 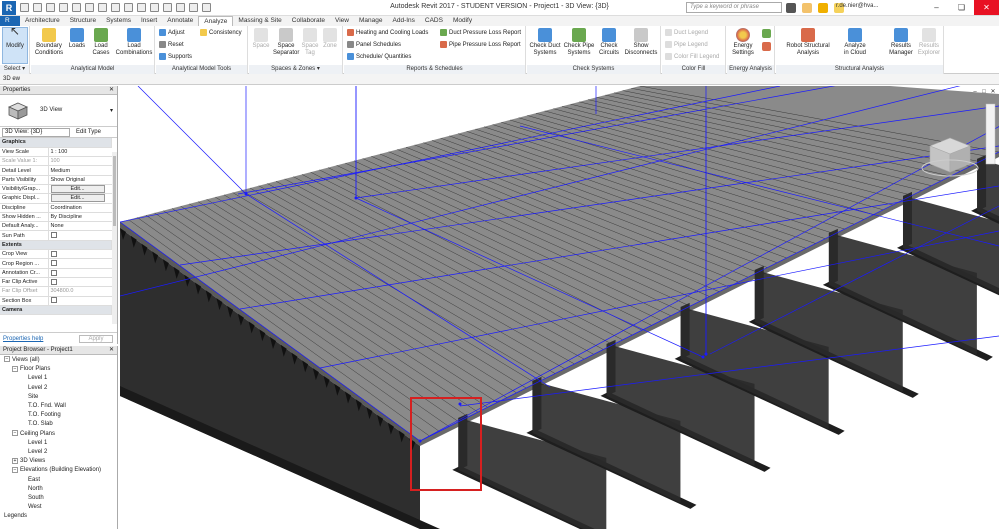 What do you see at coordinates (80, 170) in the screenshot?
I see `property-value: Medium` at bounding box center [80, 170].